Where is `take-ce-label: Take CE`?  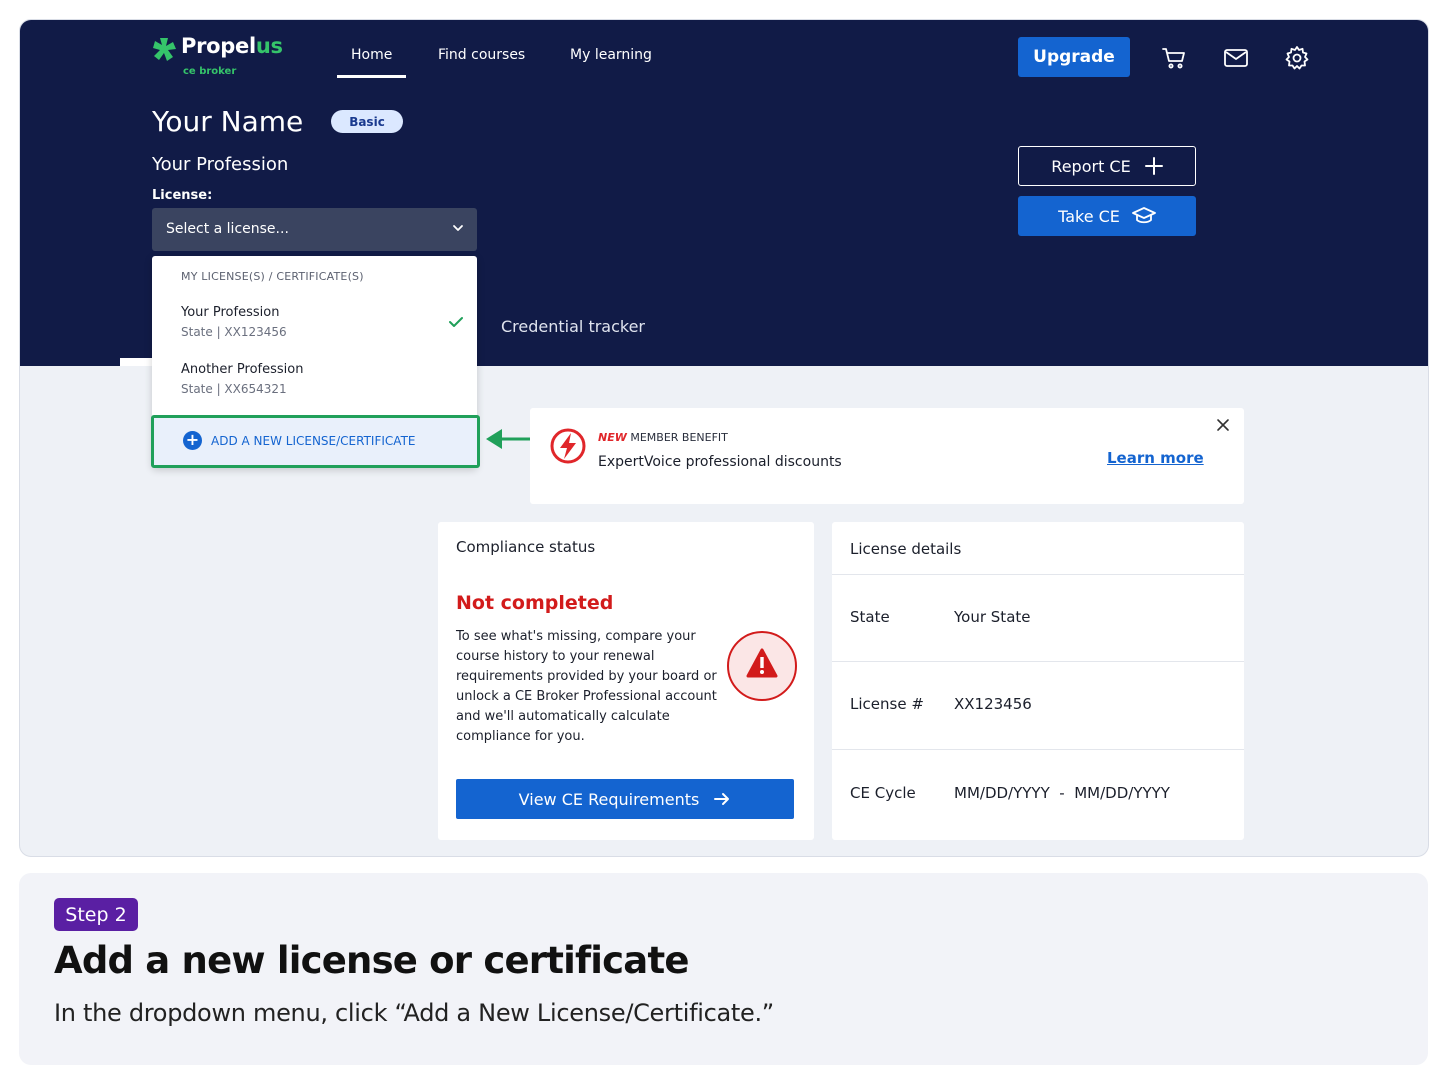
take-ce-label: Take CE is located at coordinates (1089, 216).